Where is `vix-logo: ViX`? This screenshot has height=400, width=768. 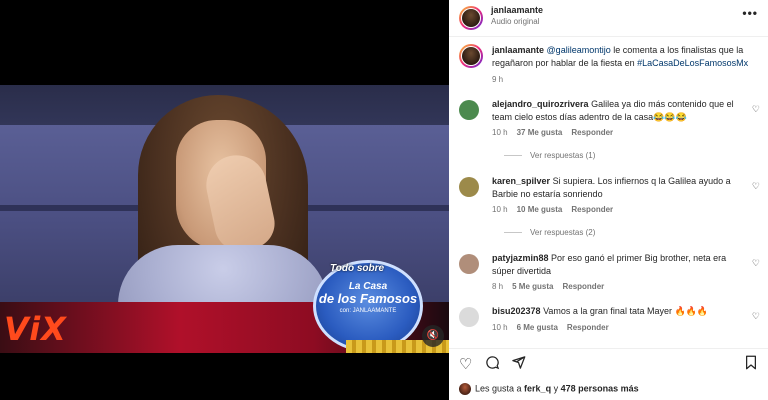
vix-logo: ViX is located at coordinates (35, 329).